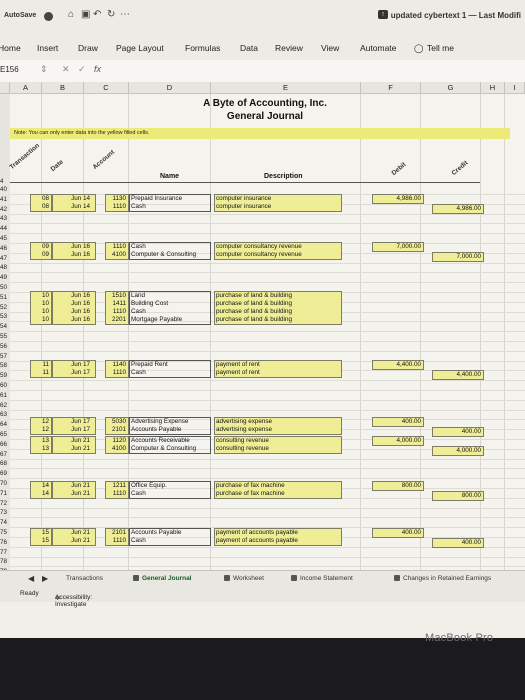 This screenshot has width=525, height=700. I want to click on account-number: 5030, so click(115, 422).